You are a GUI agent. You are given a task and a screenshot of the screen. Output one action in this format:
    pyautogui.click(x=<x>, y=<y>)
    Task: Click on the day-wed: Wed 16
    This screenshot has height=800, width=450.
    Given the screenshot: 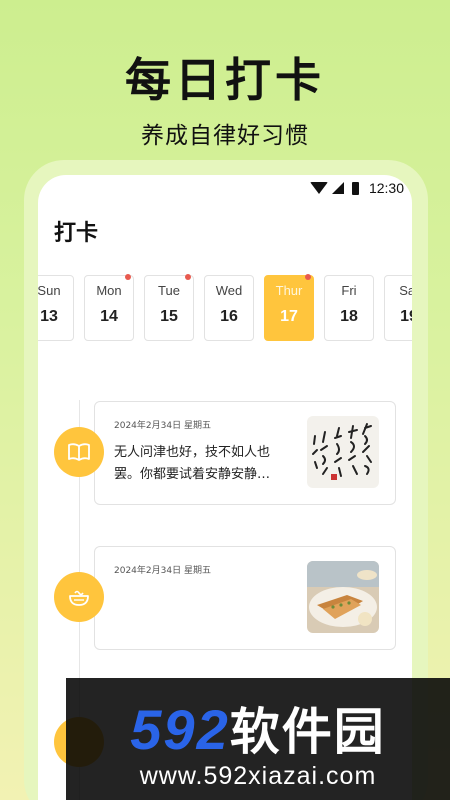 What is the action you would take?
    pyautogui.click(x=229, y=308)
    